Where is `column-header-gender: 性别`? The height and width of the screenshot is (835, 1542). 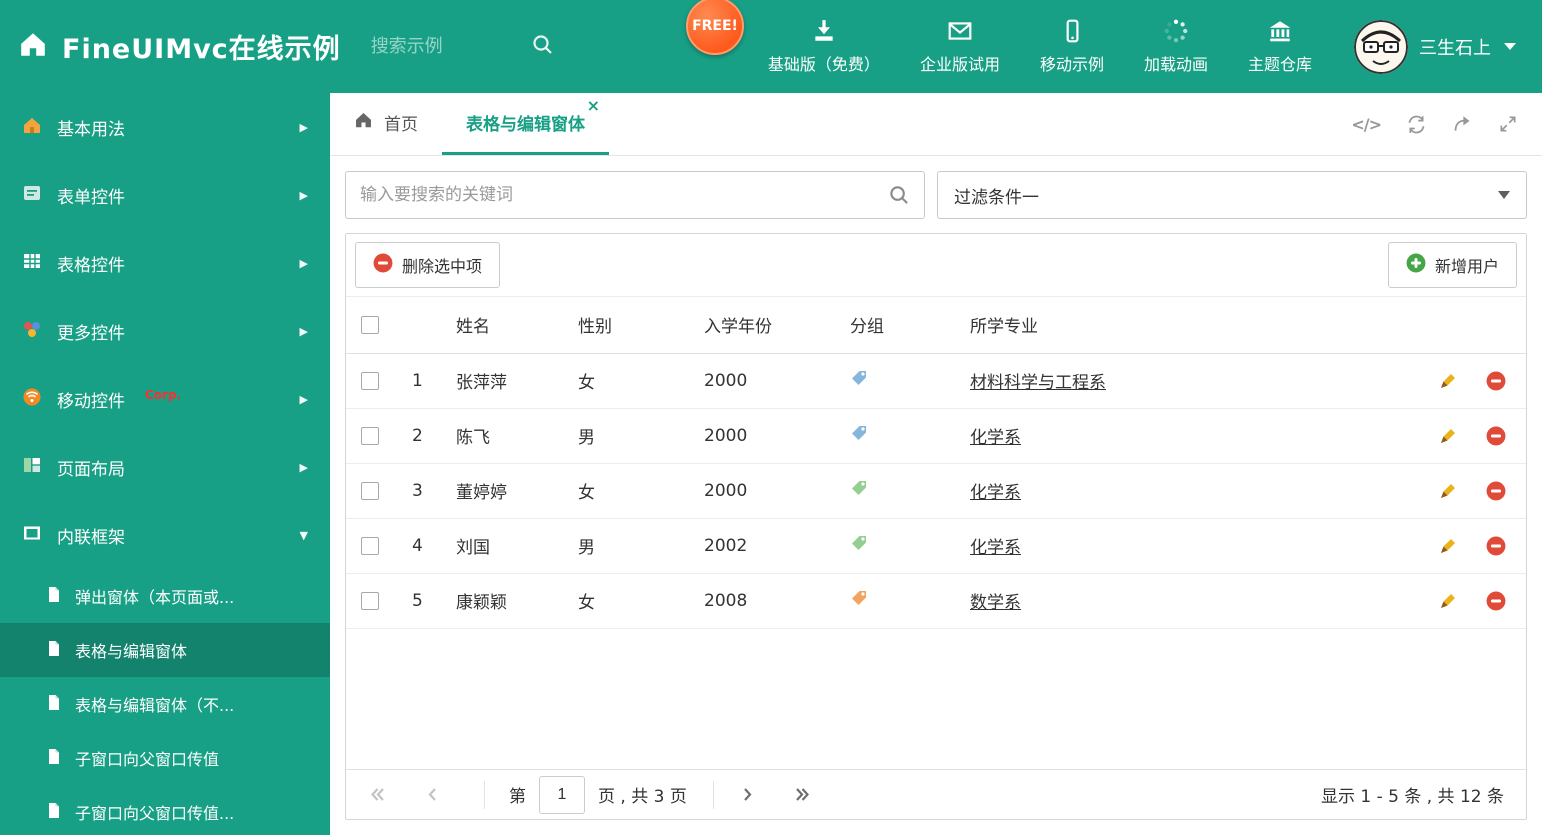
column-header-gender: 性别 is located at coordinates (627, 325).